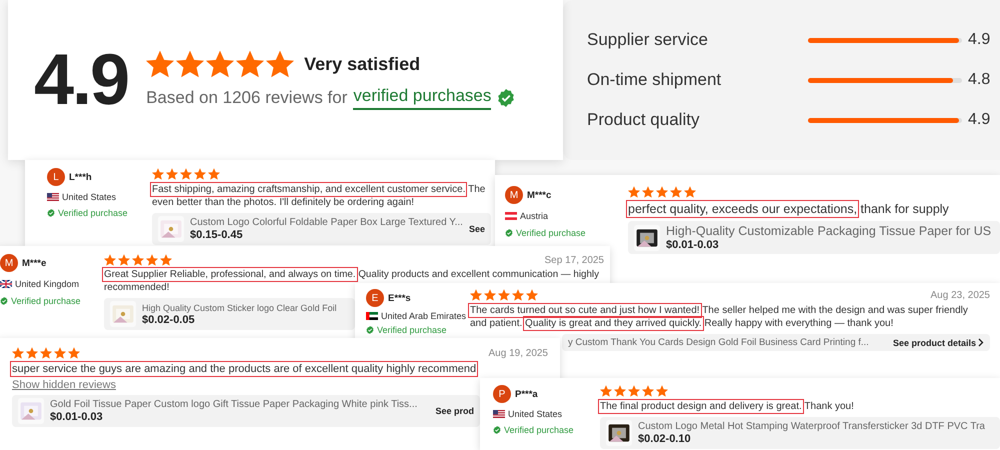 The width and height of the screenshot is (1000, 450). What do you see at coordinates (539, 195) in the screenshot?
I see `reviewer-name: M***c` at bounding box center [539, 195].